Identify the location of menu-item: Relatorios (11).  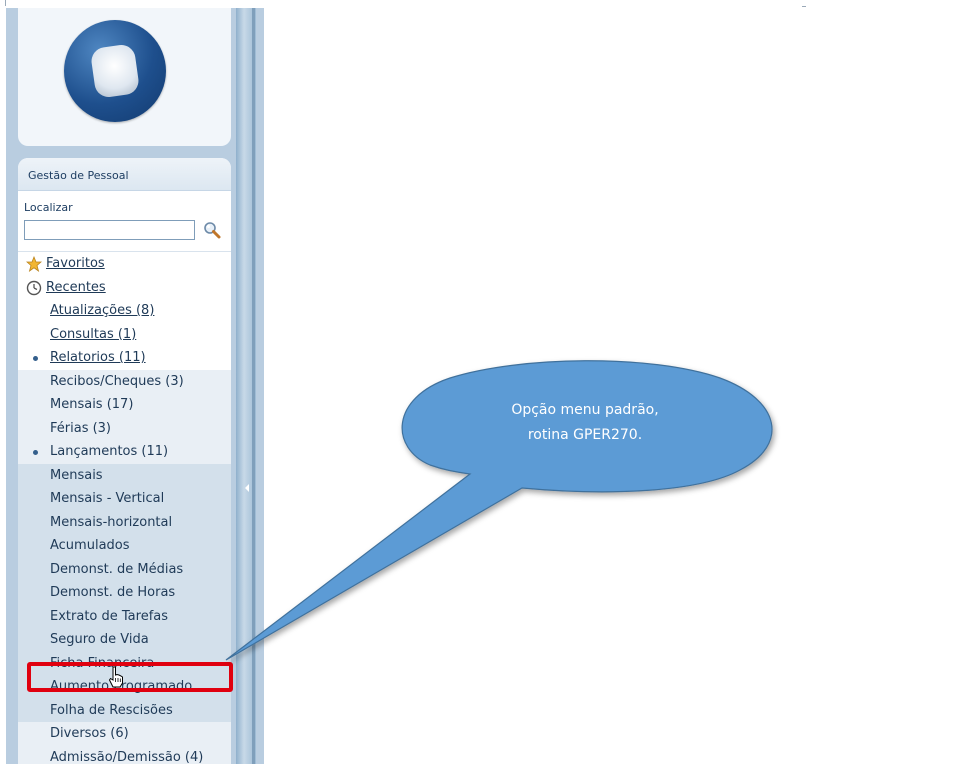
(124, 358).